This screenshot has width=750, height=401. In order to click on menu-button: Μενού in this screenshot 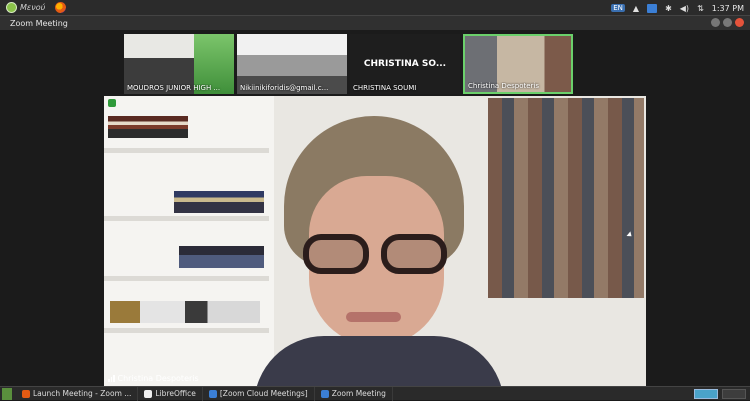, I will do `click(25, 8)`.